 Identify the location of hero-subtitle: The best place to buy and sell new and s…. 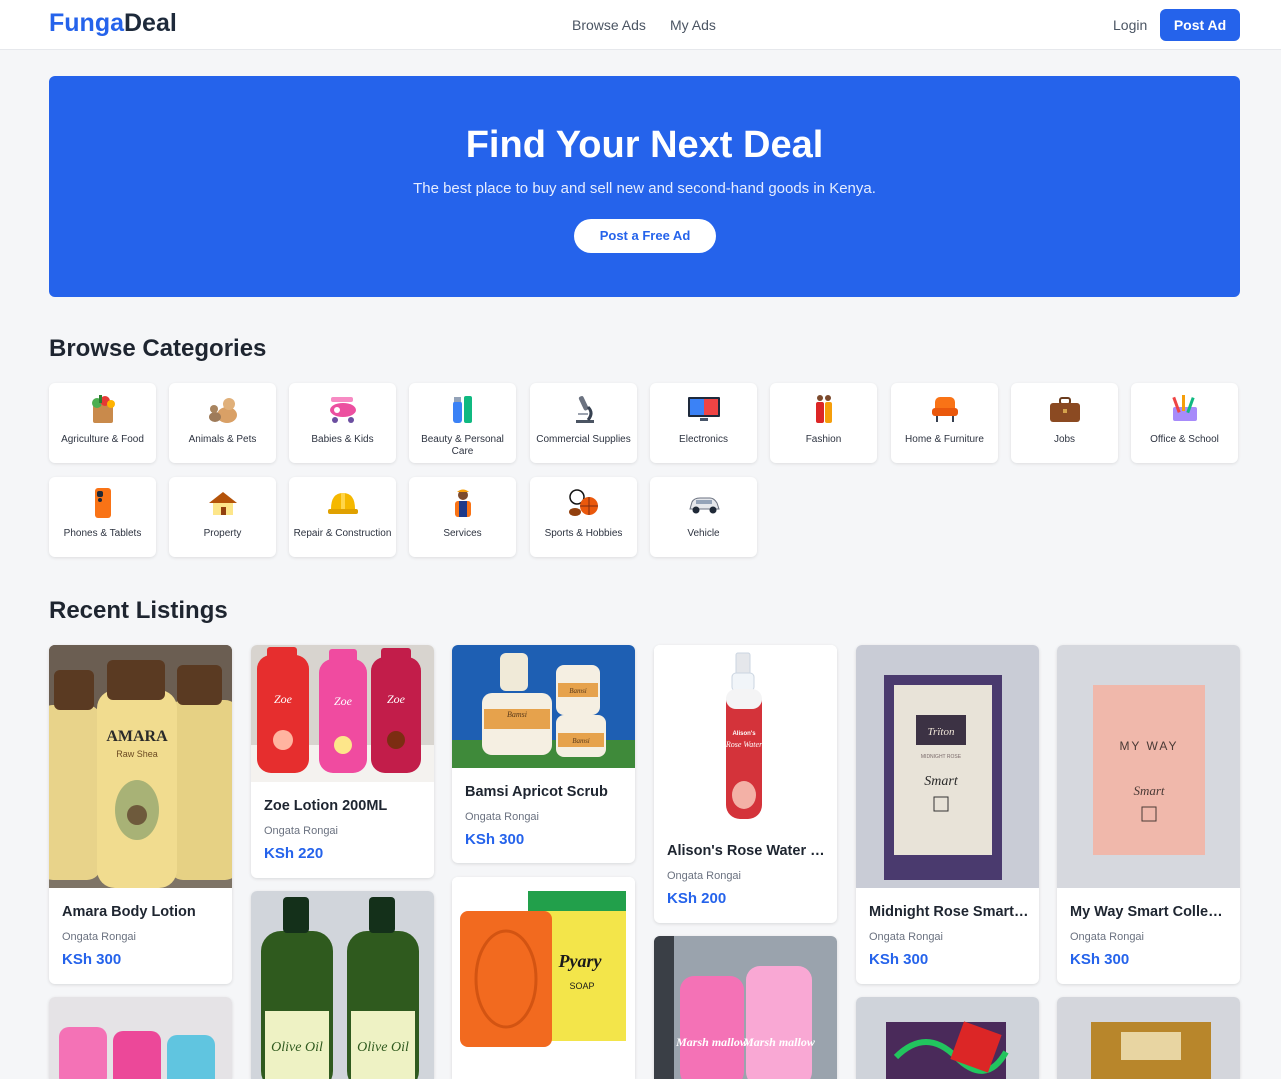
(644, 188).